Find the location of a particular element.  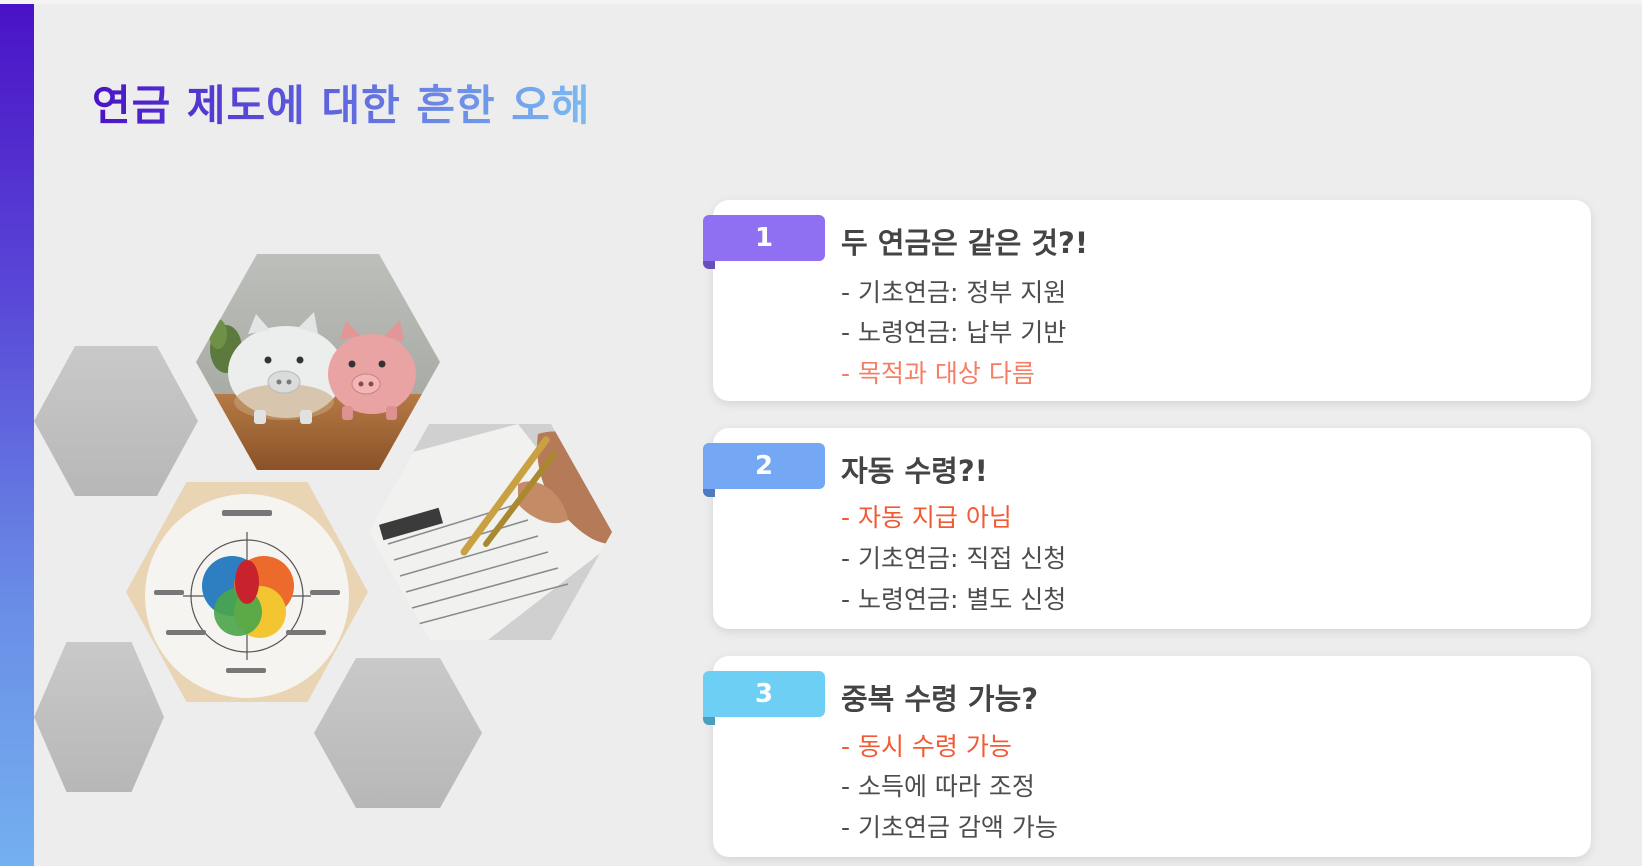

pension-diagram-photo is located at coordinates (247, 592).